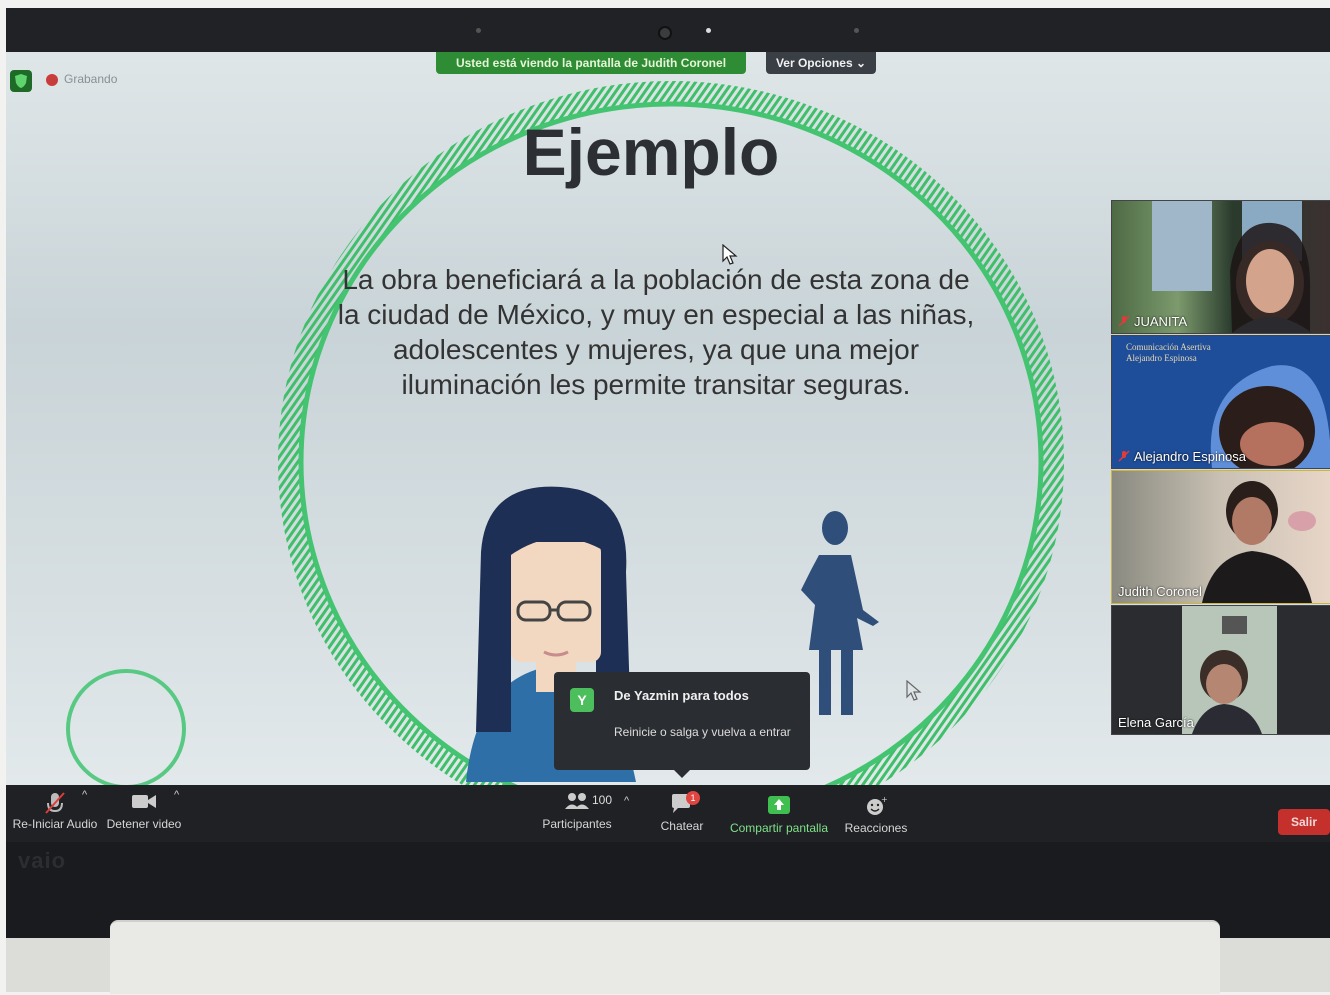  Describe the element at coordinates (779, 805) in the screenshot. I see `share-screen-icon` at that location.